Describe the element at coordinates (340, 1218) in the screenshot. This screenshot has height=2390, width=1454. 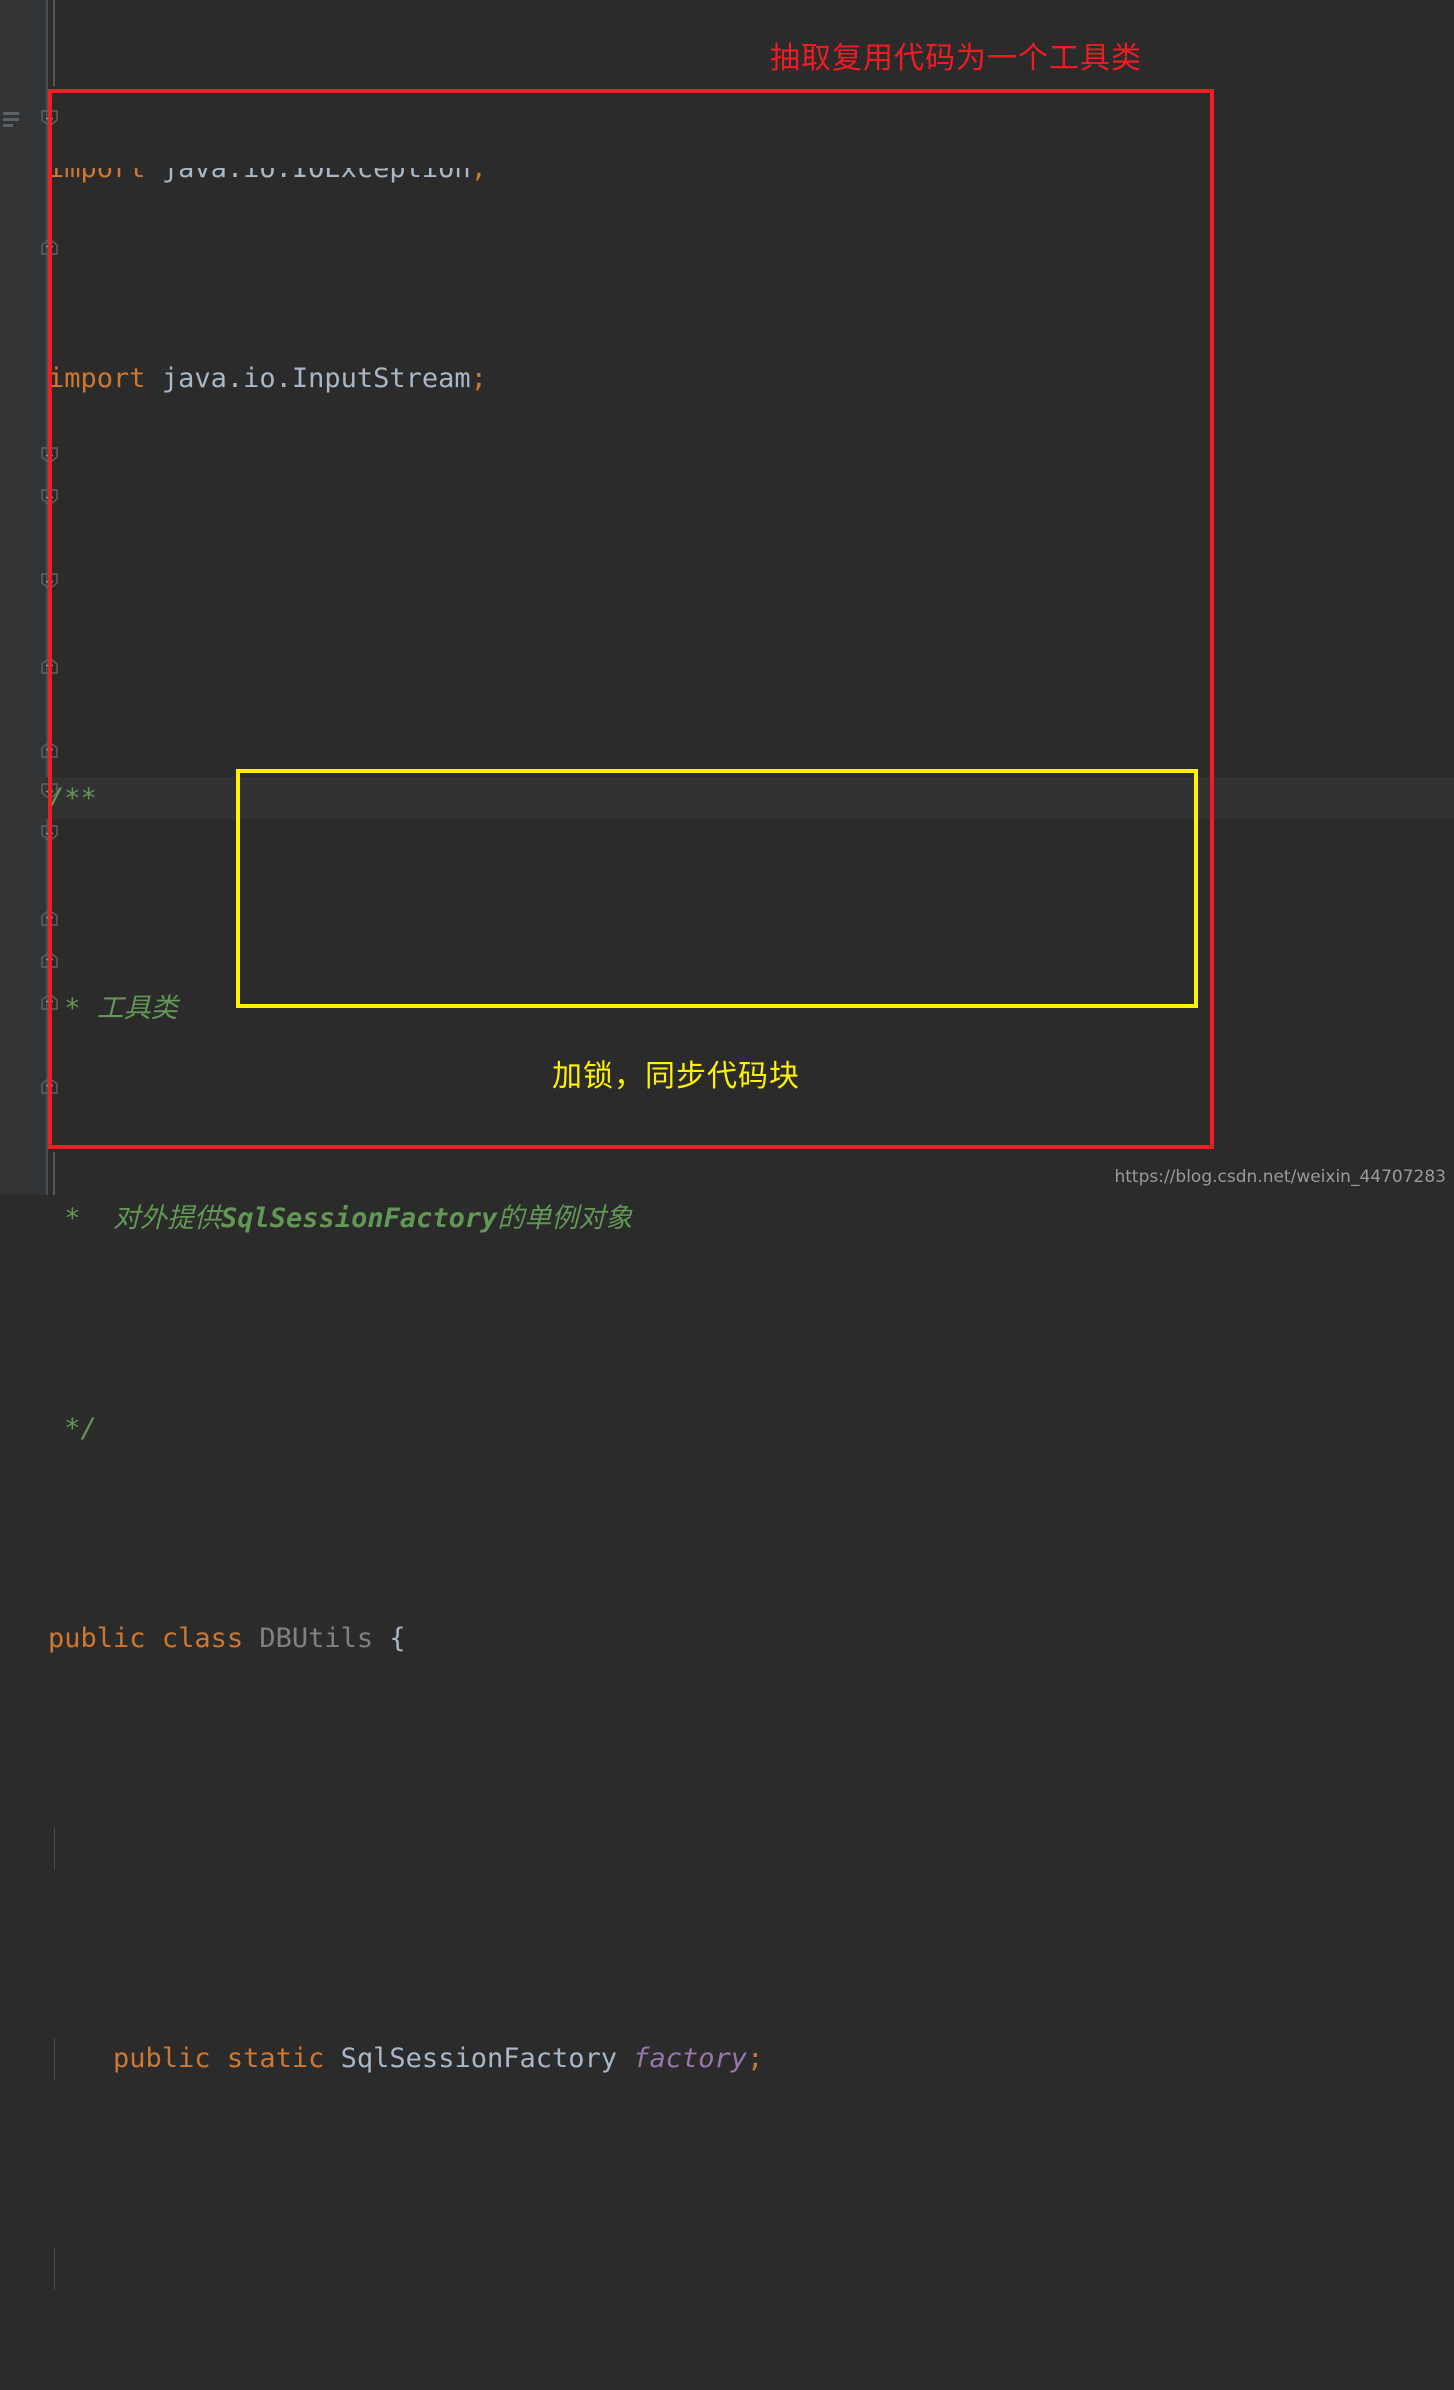
I see `code-line: * 对外提供SqlSessionFactory的单例对象` at that location.